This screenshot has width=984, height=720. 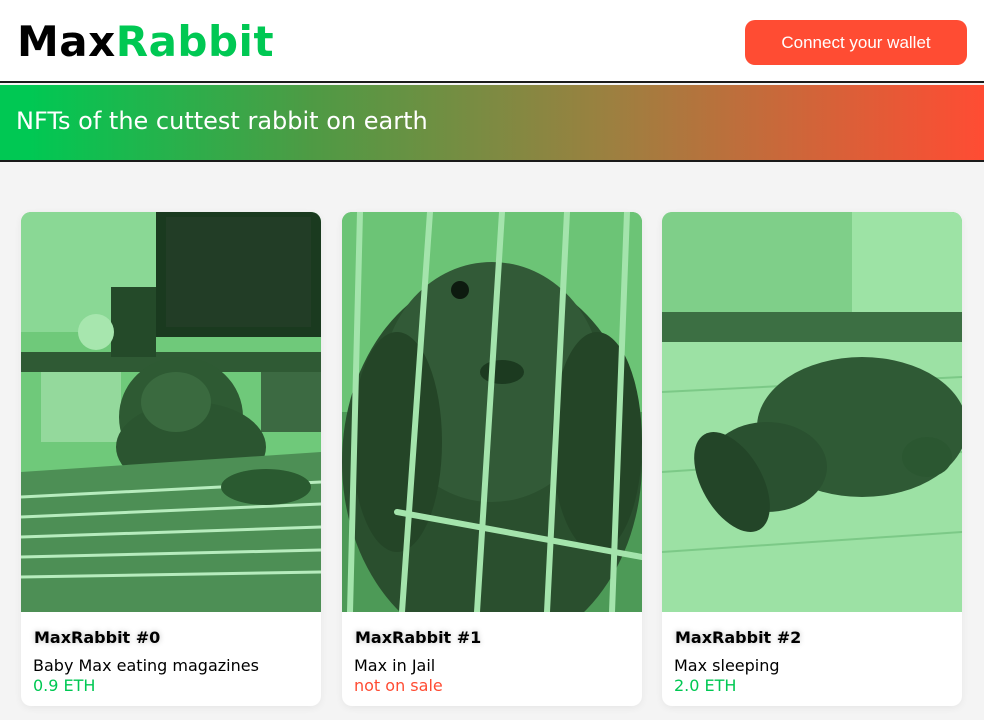 I want to click on connect-wallet-button: Connect your wallet, so click(x=856, y=42).